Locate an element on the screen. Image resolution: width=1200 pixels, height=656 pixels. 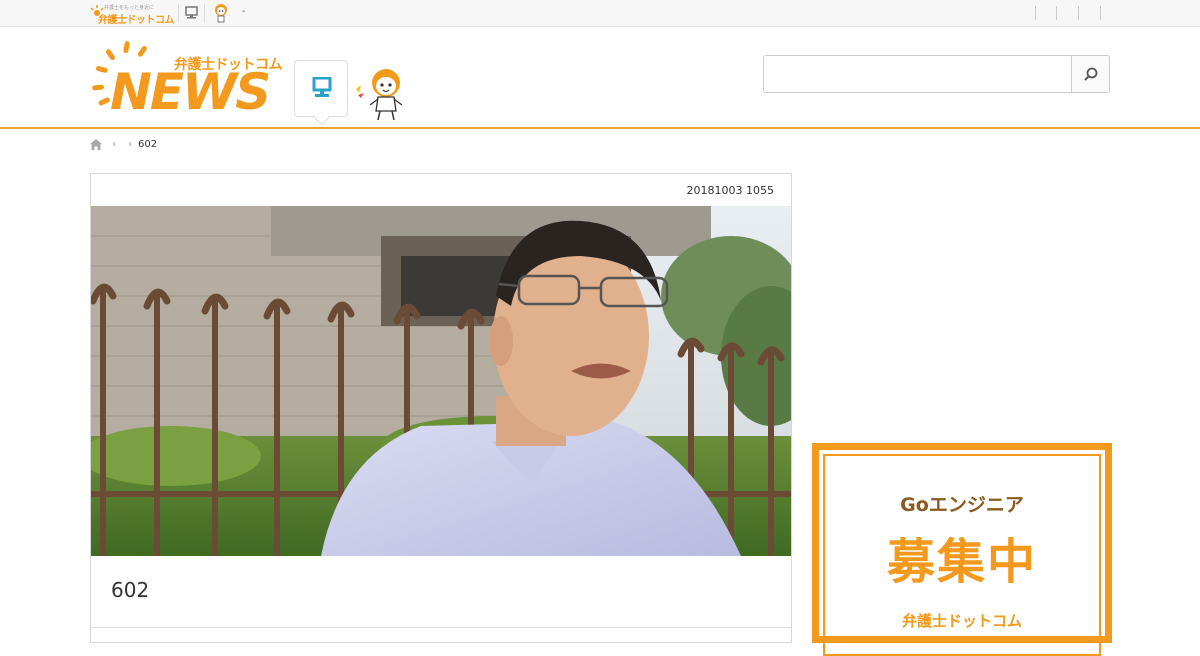
breadcrumb-current: 602 is located at coordinates (148, 144).